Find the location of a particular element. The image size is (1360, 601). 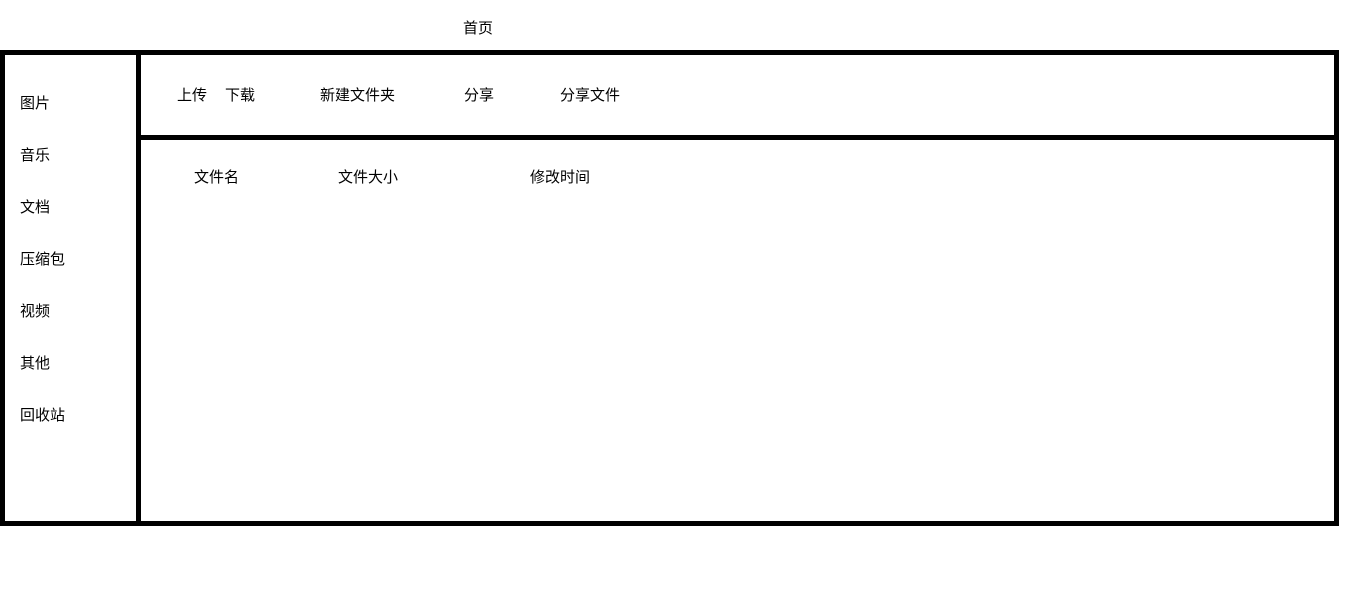

new-folder-button: 新建文件夹 is located at coordinates (357, 95).